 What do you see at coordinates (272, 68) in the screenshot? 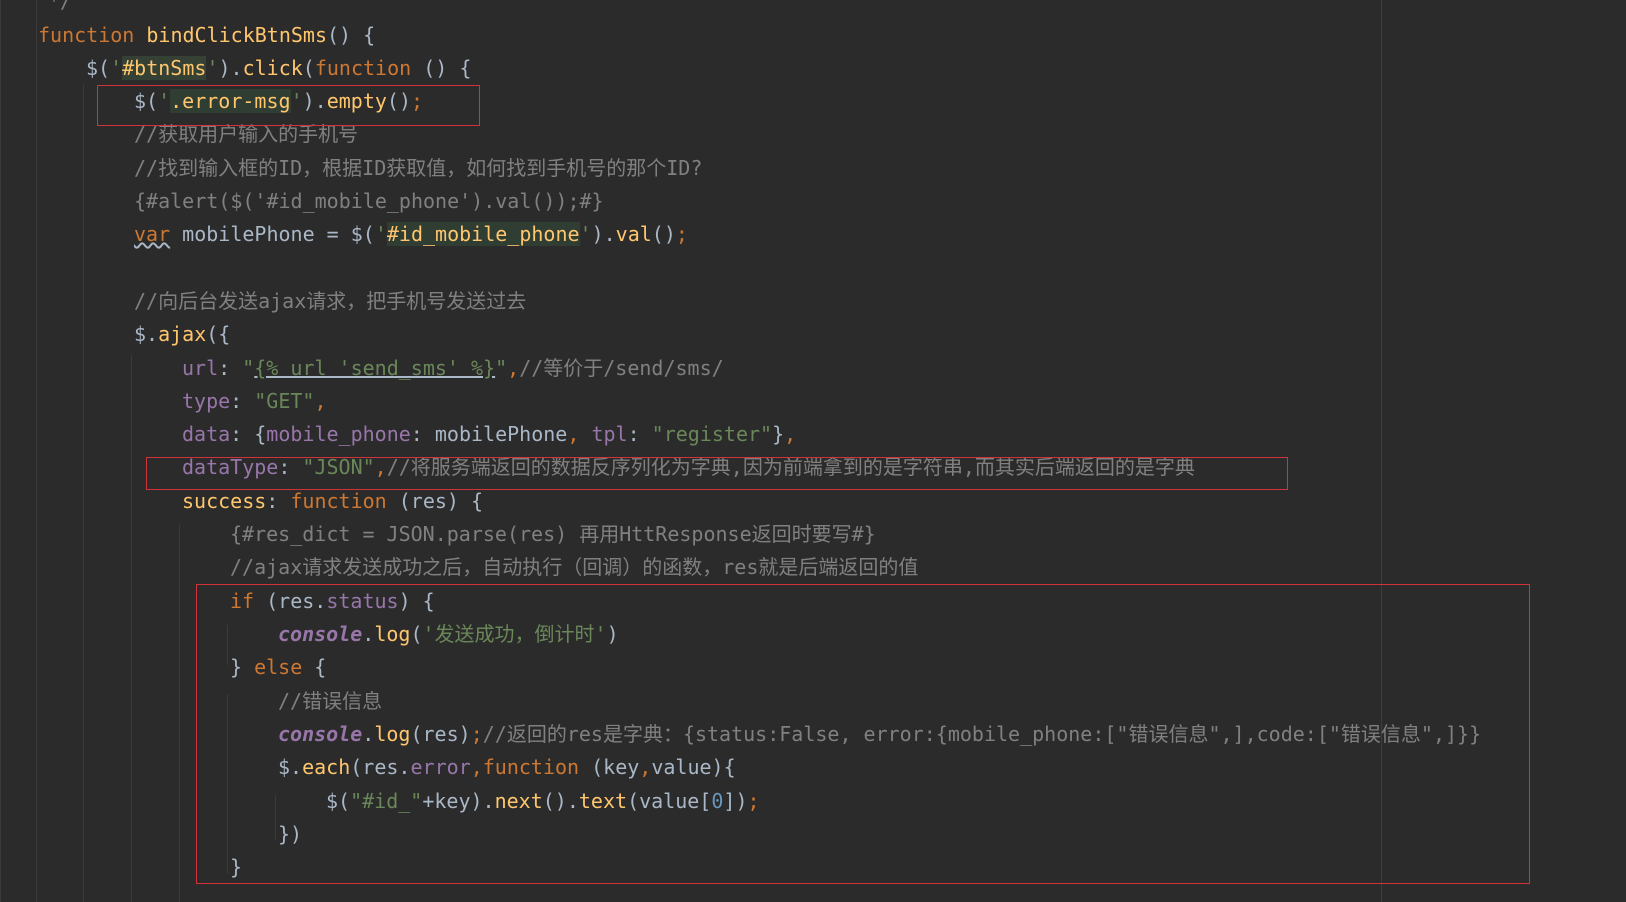
I see `method-name: click` at bounding box center [272, 68].